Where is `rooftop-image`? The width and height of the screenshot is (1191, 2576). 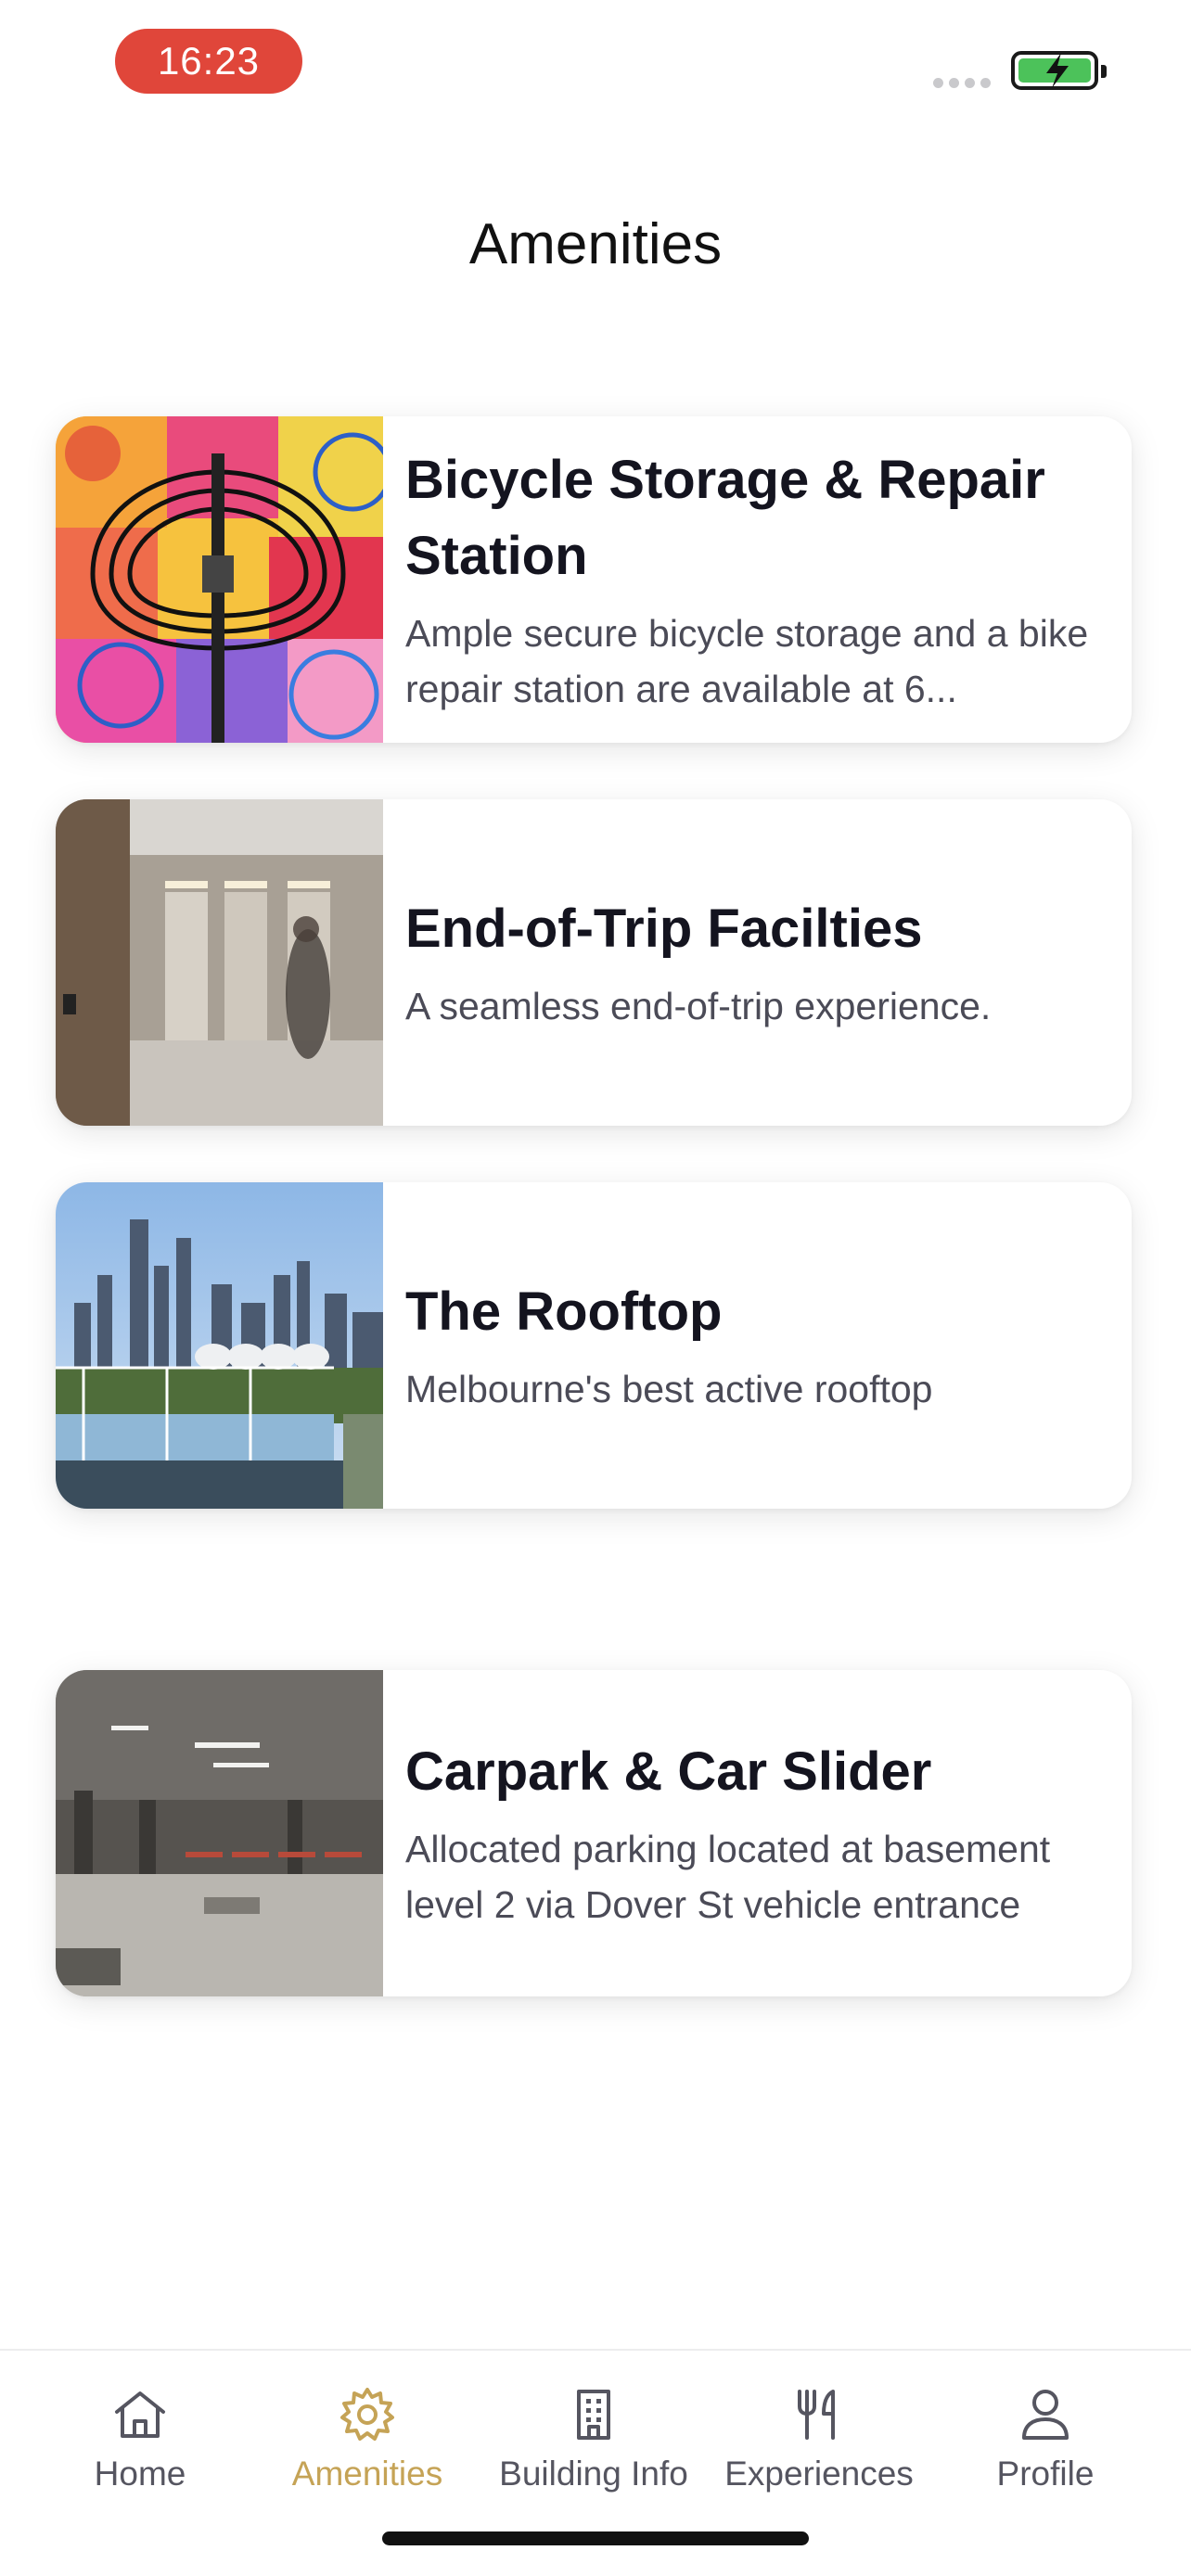
rooftop-image is located at coordinates (219, 1345).